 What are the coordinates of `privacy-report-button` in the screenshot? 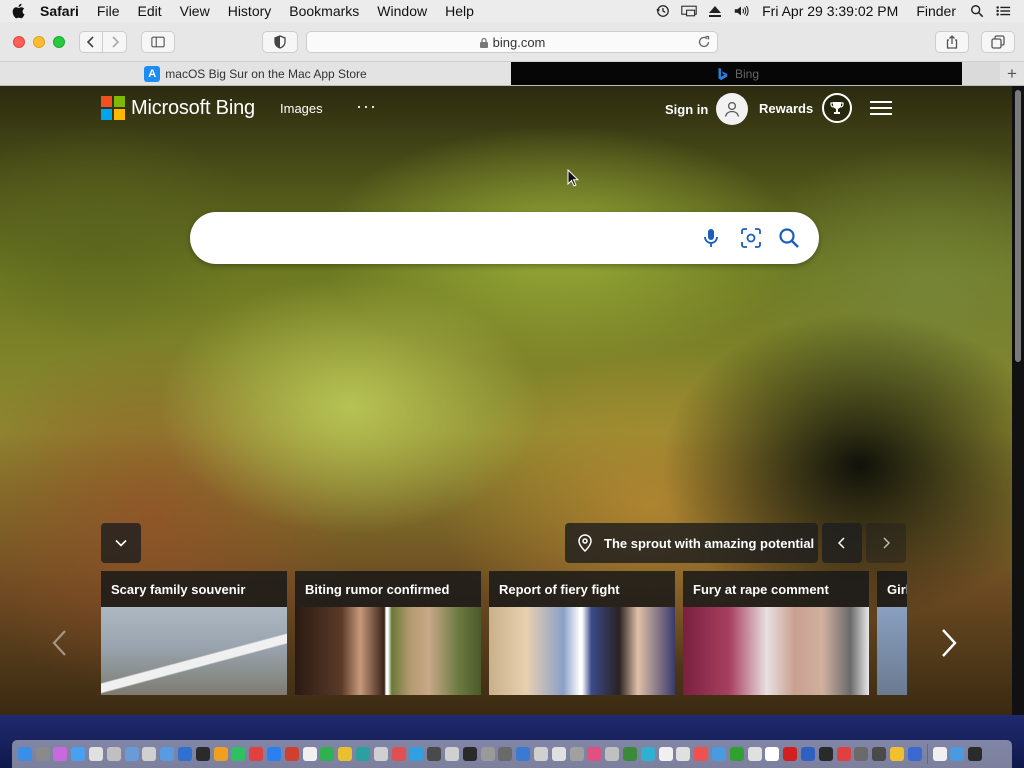 It's located at (280, 42).